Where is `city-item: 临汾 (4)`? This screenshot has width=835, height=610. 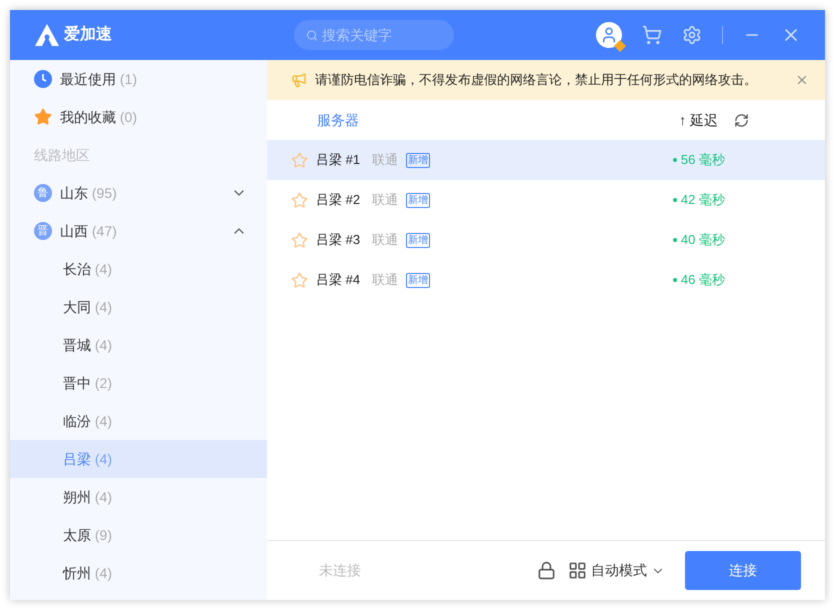
city-item: 临汾 (4) is located at coordinates (138, 421).